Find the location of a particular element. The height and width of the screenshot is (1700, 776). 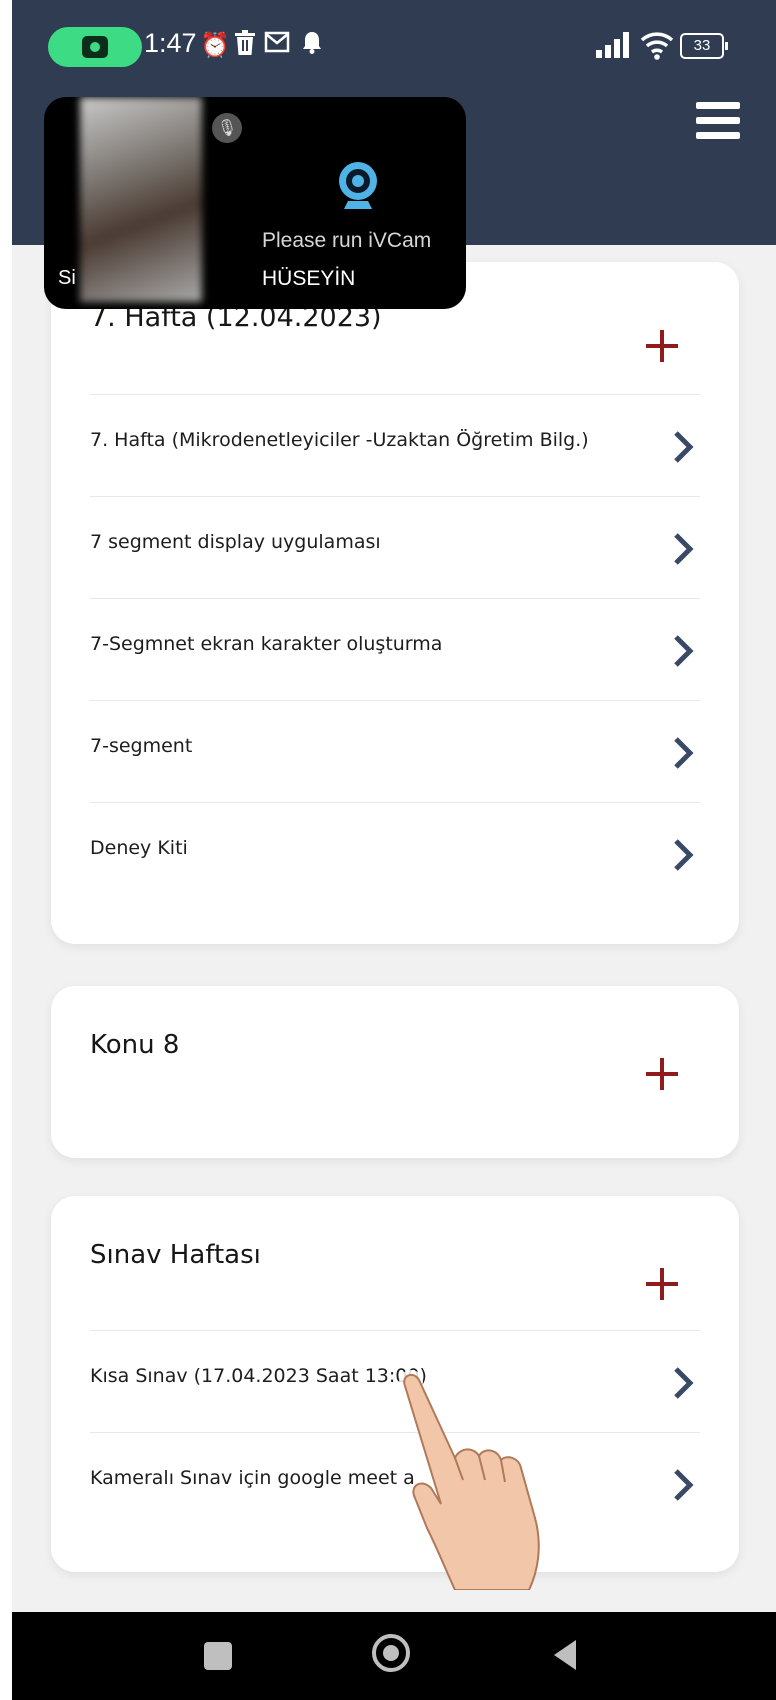

alarm-icon: ⏰ is located at coordinates (215, 45).